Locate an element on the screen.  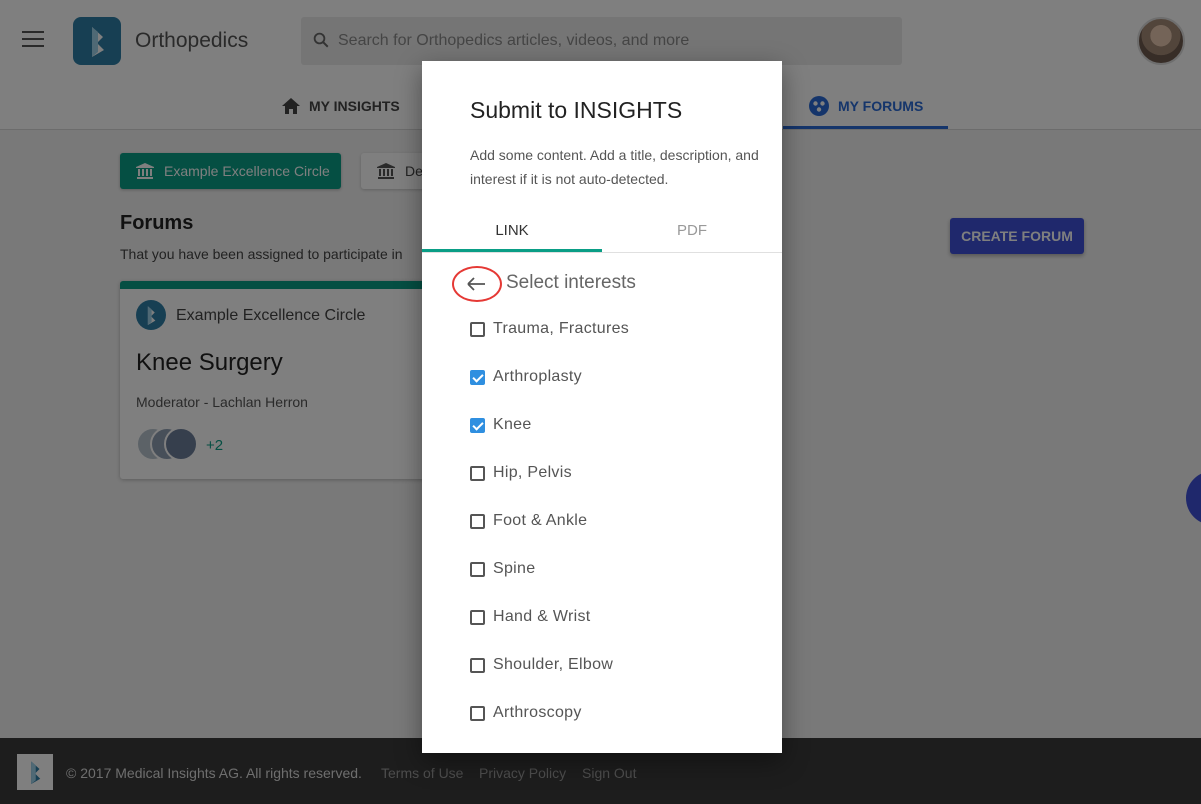
interest-arthroplasty: Arthroplasty is located at coordinates (526, 377).